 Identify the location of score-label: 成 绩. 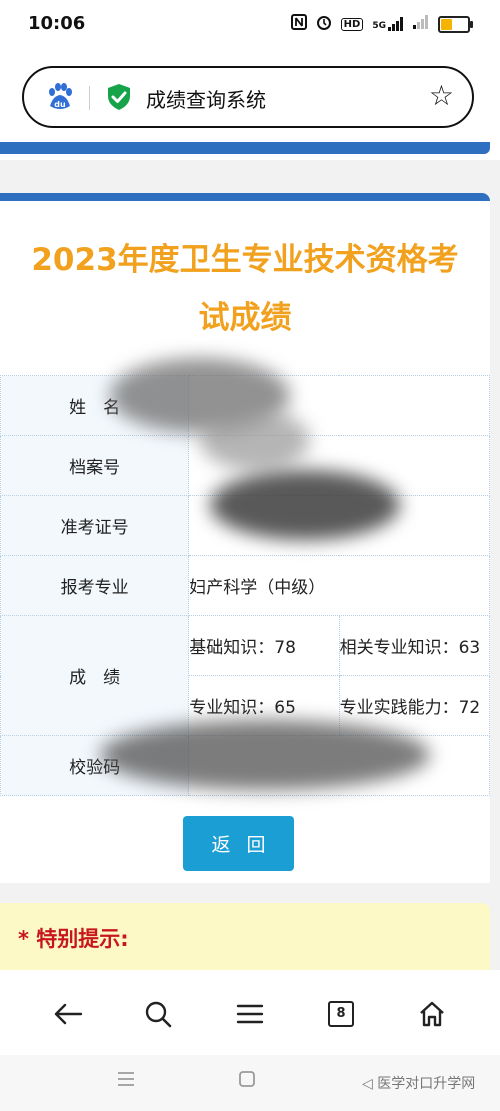
(95, 675).